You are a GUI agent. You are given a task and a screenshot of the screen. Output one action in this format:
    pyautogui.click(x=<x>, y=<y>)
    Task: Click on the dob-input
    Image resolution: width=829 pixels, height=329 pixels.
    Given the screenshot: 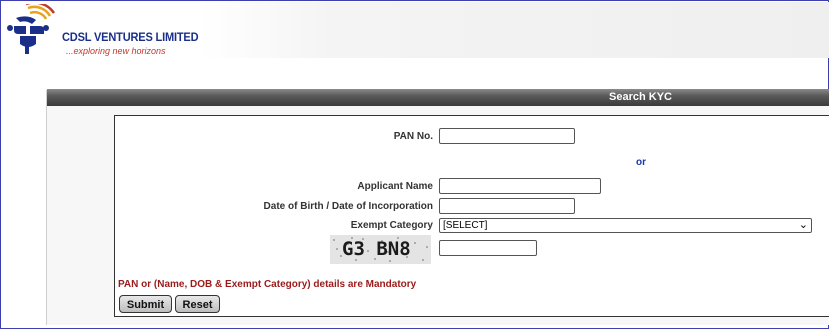 What is the action you would take?
    pyautogui.click(x=507, y=206)
    